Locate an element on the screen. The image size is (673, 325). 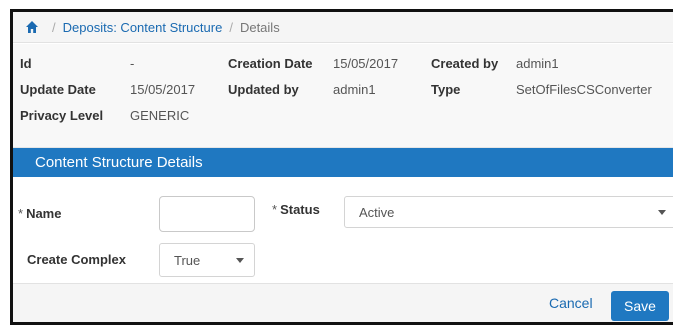
create-complex-select: True is located at coordinates (207, 260).